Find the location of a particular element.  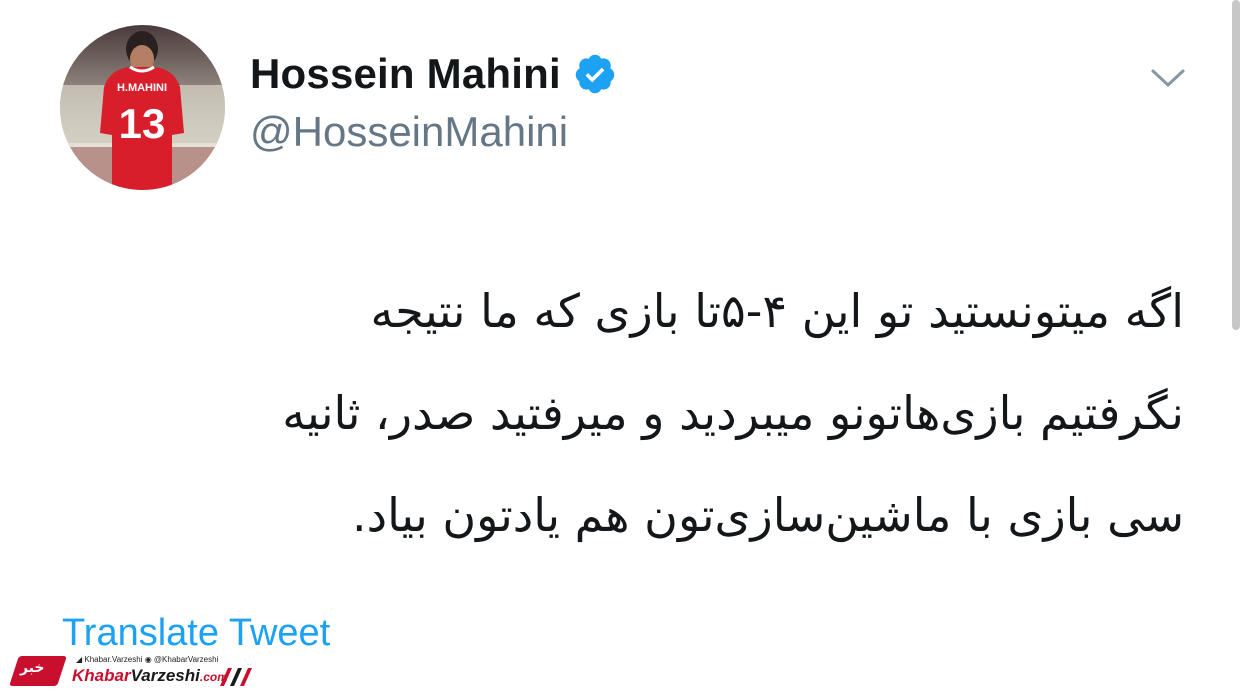

profile-photo: H.MAHINI 13 is located at coordinates (142, 107).